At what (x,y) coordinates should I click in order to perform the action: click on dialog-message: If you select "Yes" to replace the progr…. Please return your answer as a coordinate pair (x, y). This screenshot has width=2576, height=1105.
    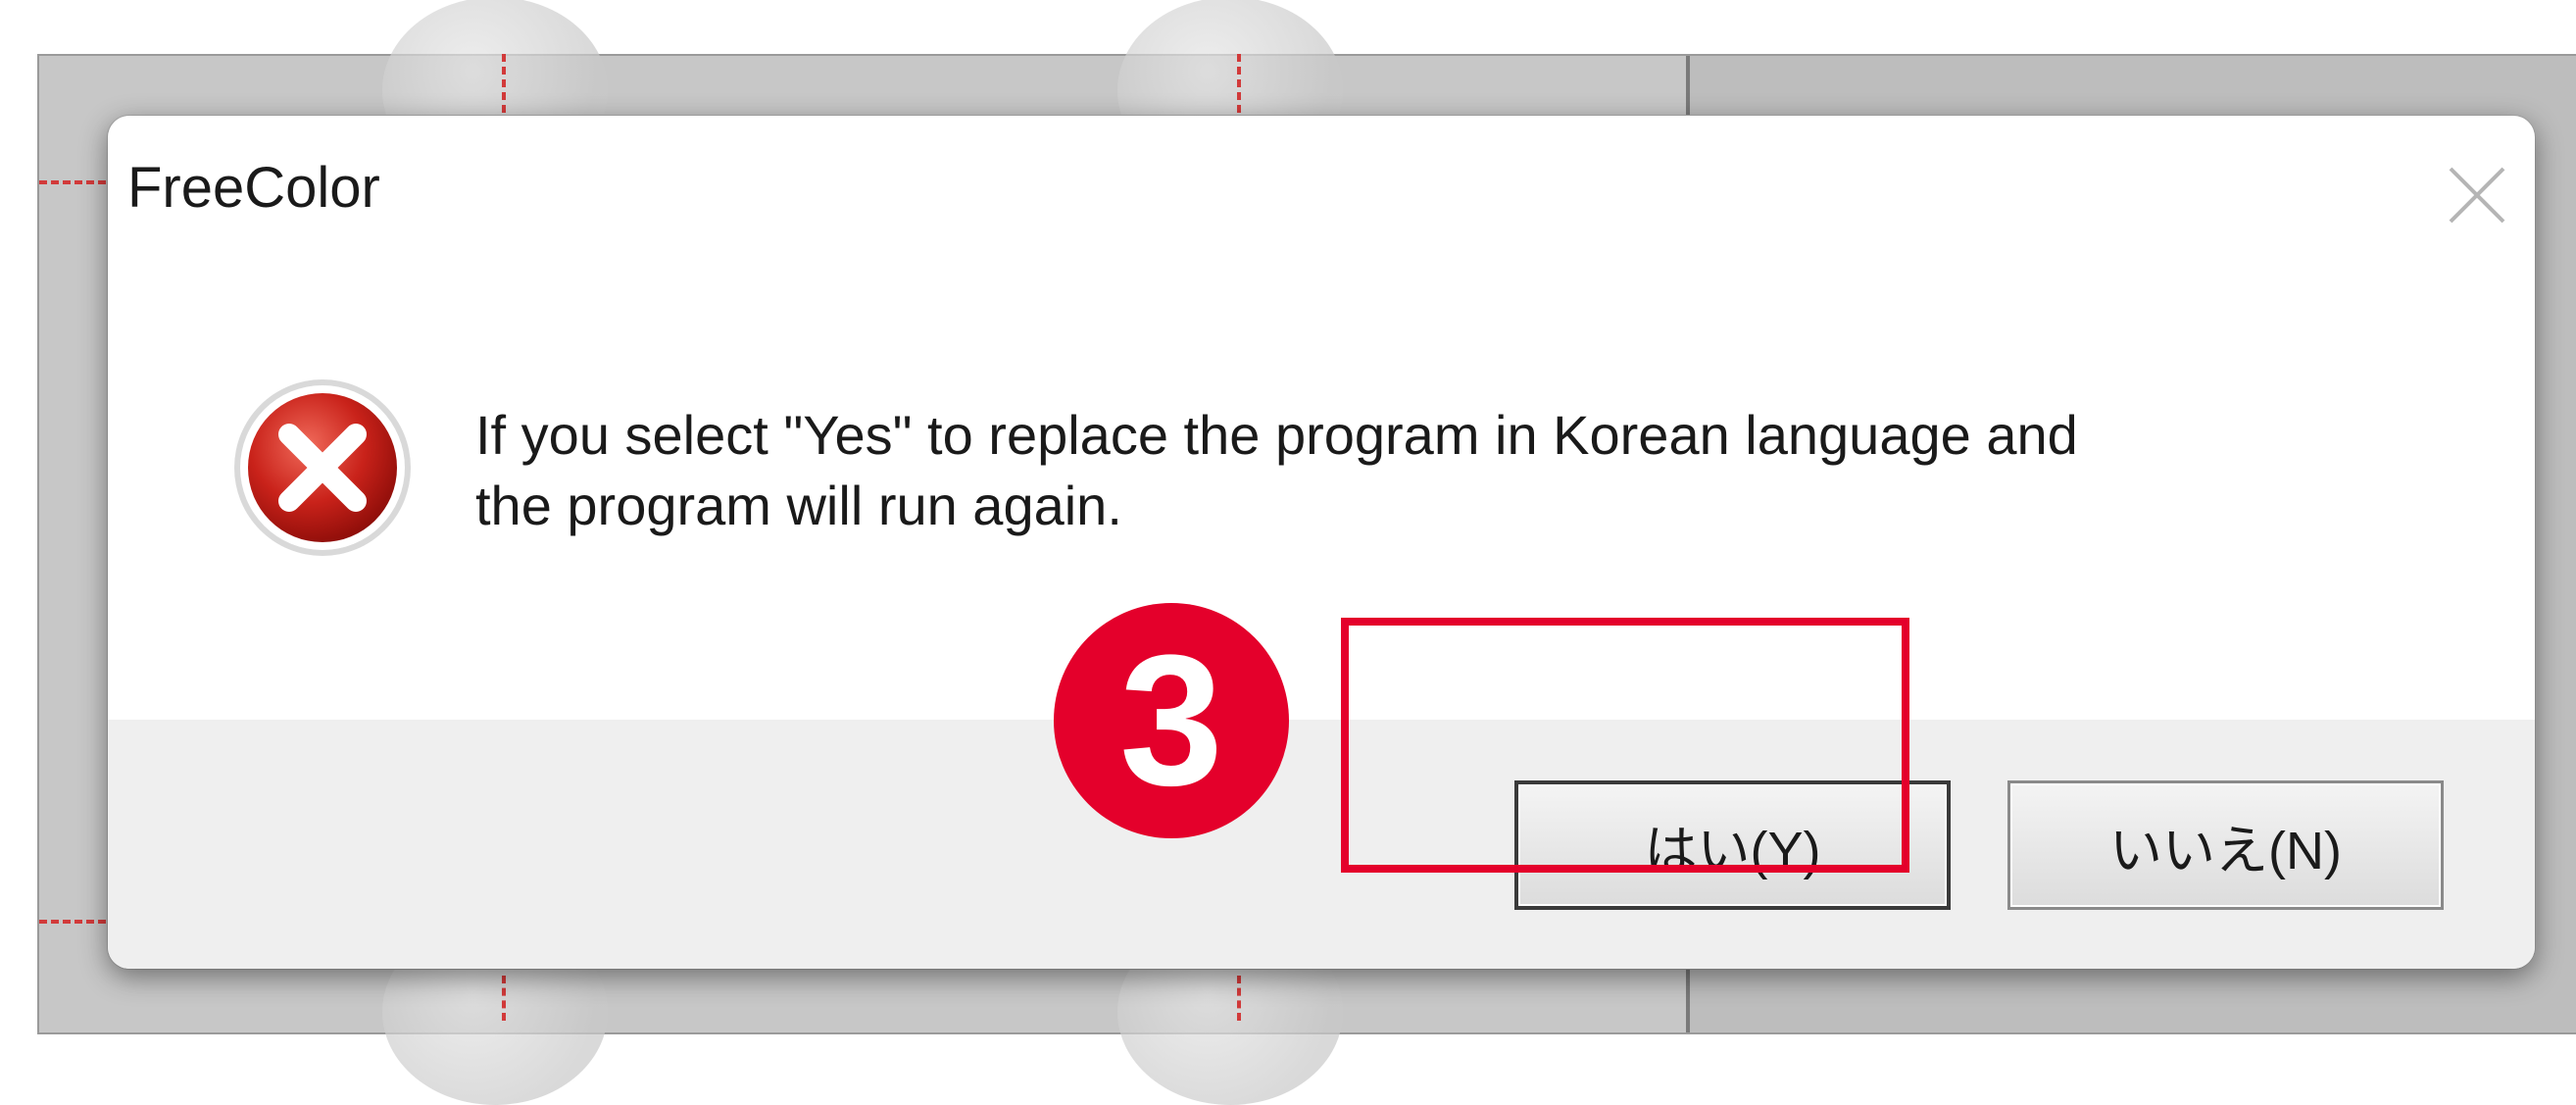
    Looking at the image, I should click on (1455, 470).